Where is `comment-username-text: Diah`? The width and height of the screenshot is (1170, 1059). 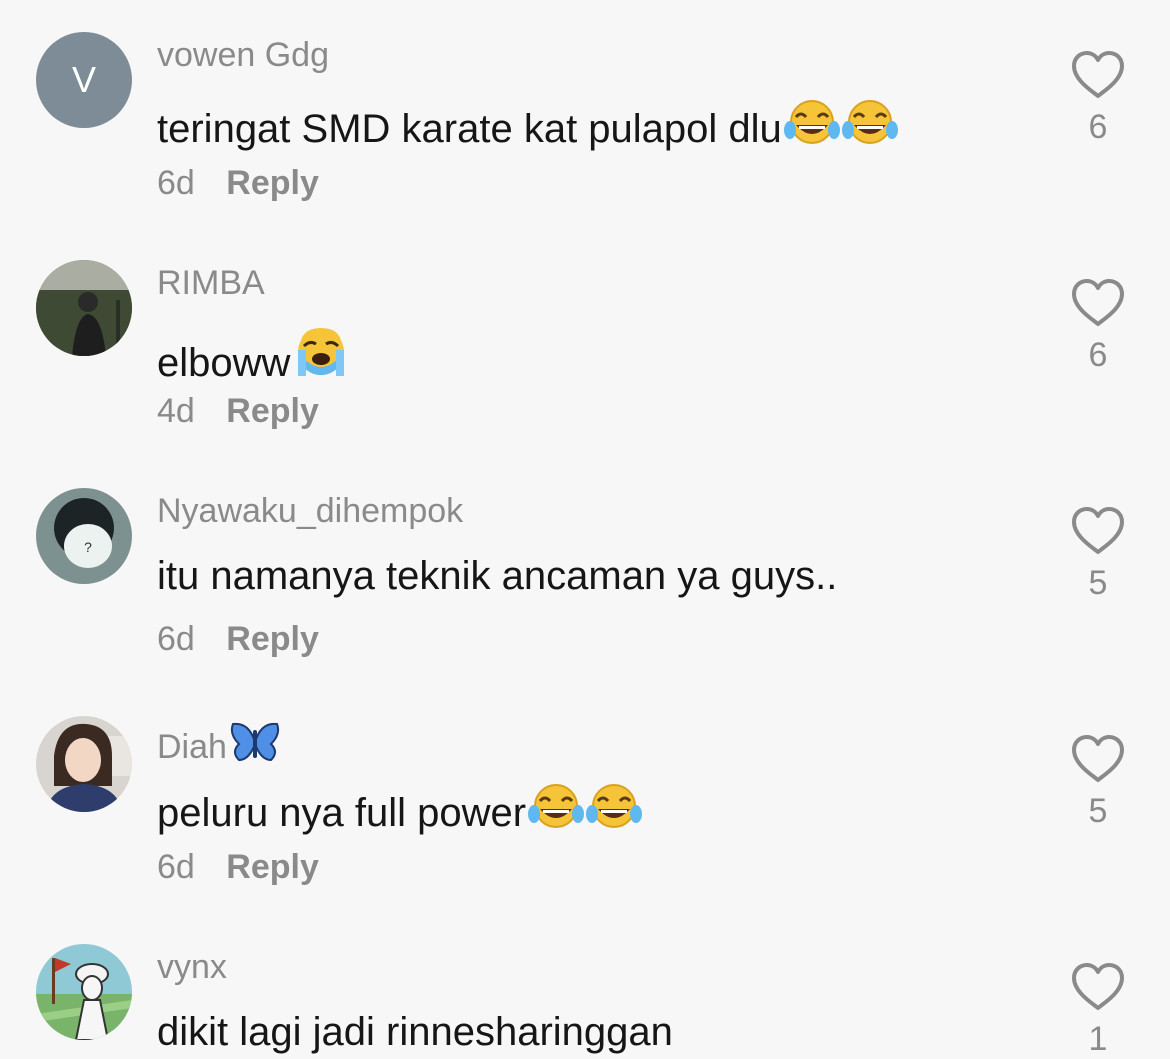 comment-username-text: Diah is located at coordinates (192, 747).